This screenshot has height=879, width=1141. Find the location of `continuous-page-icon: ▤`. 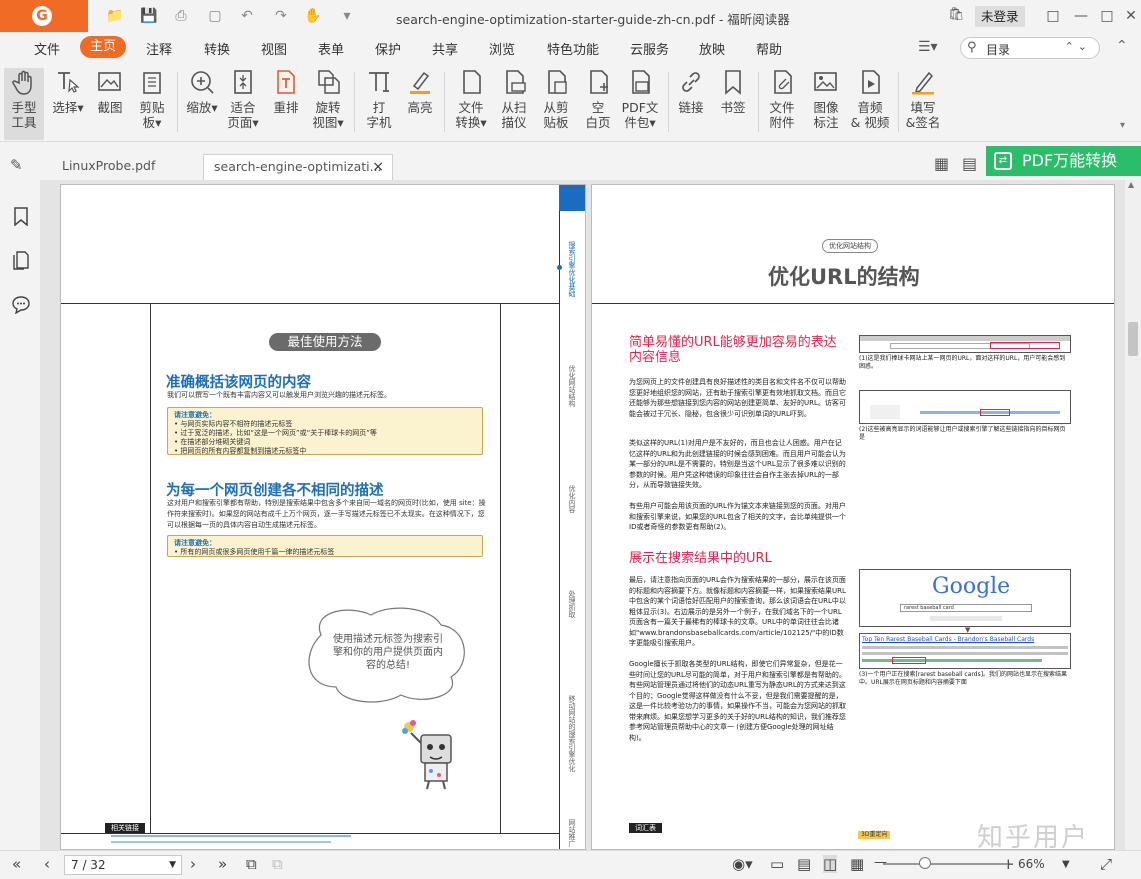

continuous-page-icon: ▤ is located at coordinates (804, 864).